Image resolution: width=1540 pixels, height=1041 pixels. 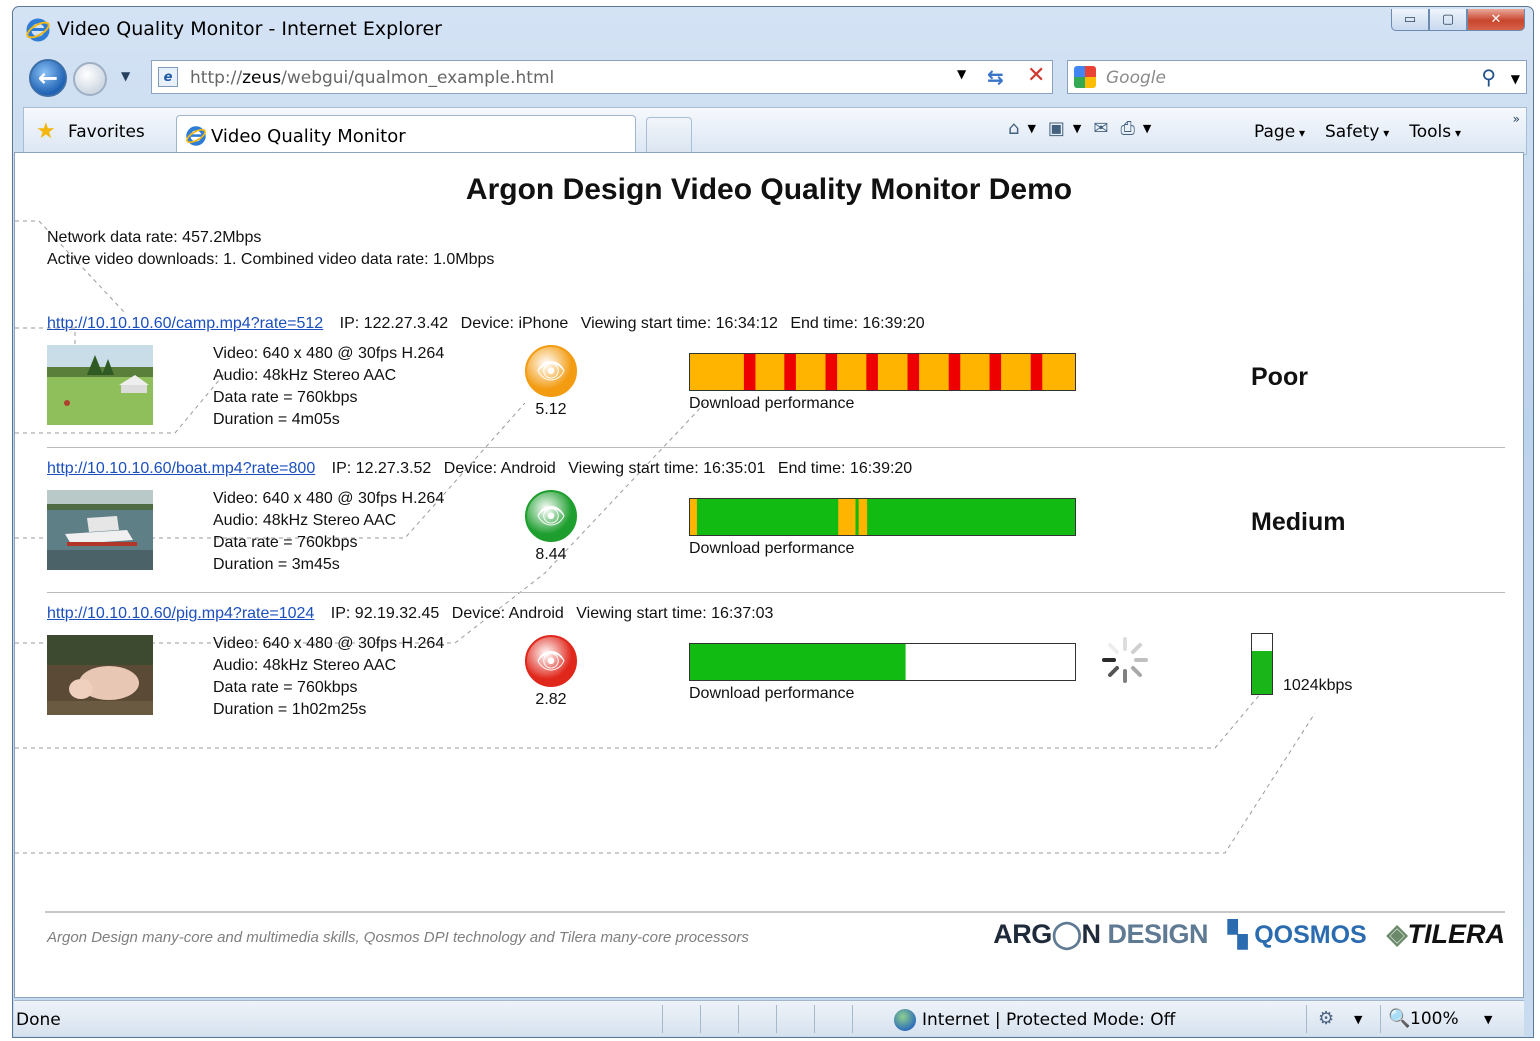 What do you see at coordinates (216, 78) in the screenshot?
I see `url-prefix: http://` at bounding box center [216, 78].